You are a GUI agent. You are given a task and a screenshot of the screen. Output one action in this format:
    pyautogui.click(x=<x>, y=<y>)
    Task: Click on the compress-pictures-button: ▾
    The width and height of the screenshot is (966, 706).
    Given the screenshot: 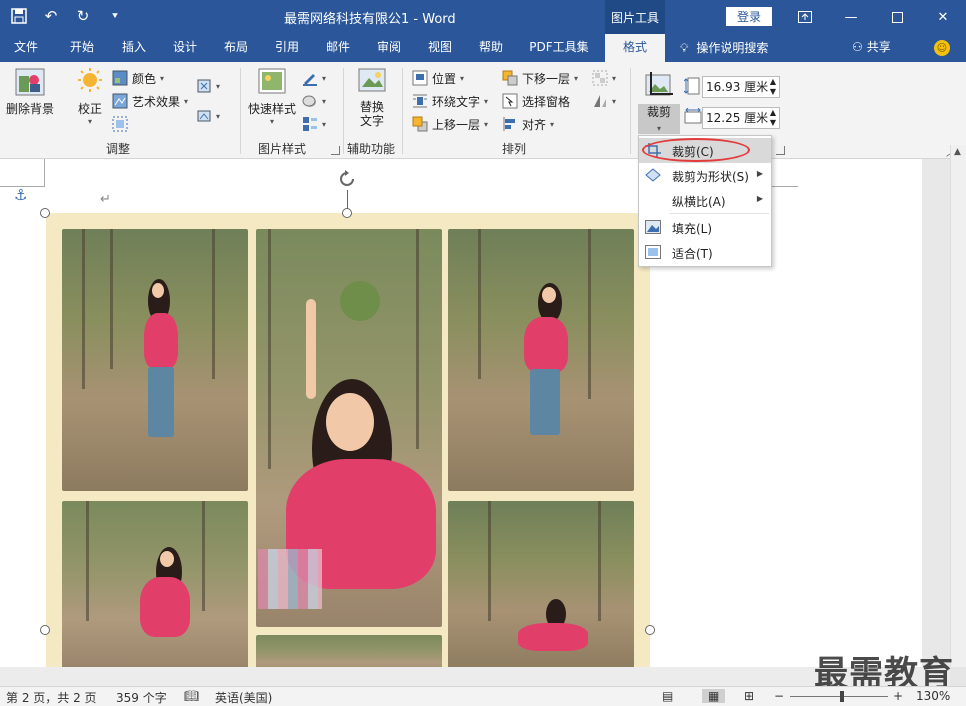 What is the action you would take?
    pyautogui.click(x=208, y=86)
    